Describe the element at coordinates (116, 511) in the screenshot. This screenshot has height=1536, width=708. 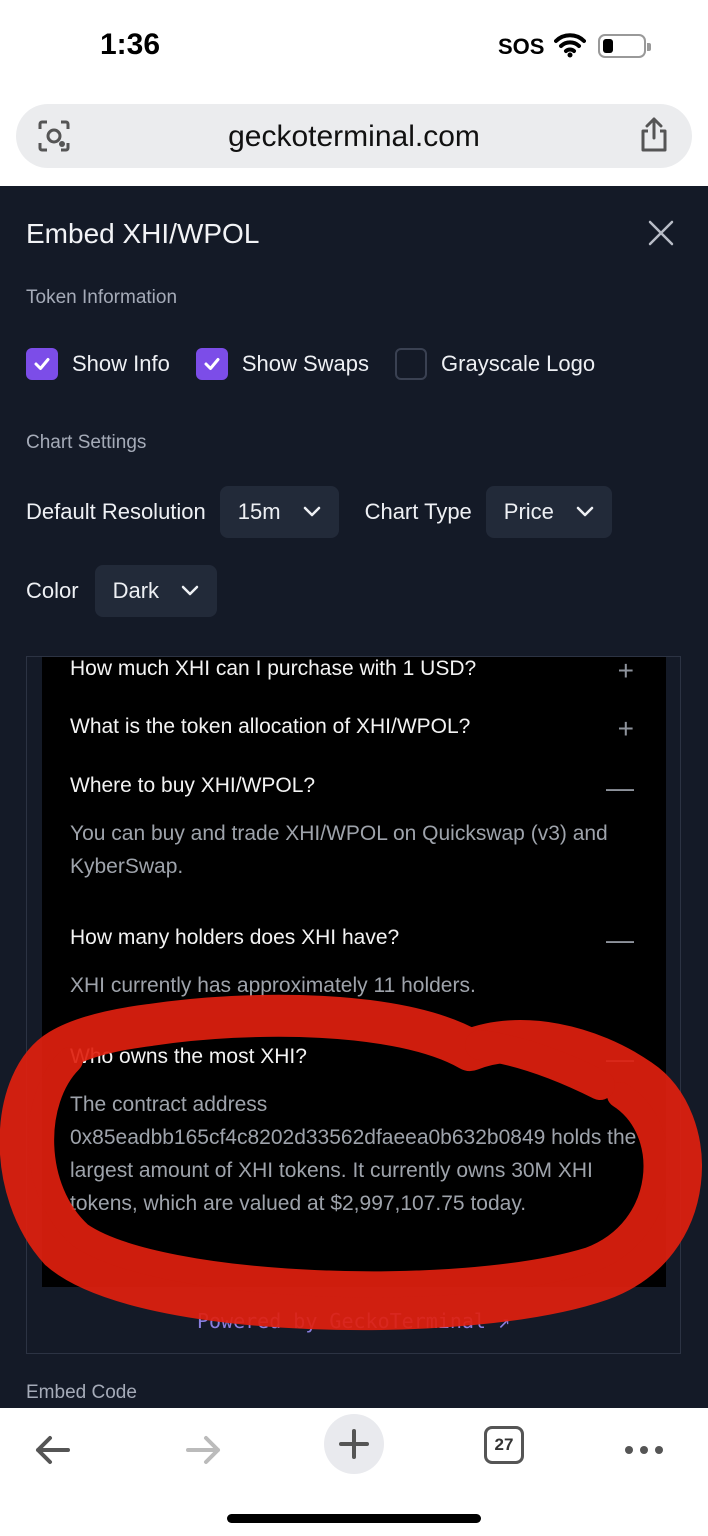
I see `default-resolution-label: Default Resolution` at that location.